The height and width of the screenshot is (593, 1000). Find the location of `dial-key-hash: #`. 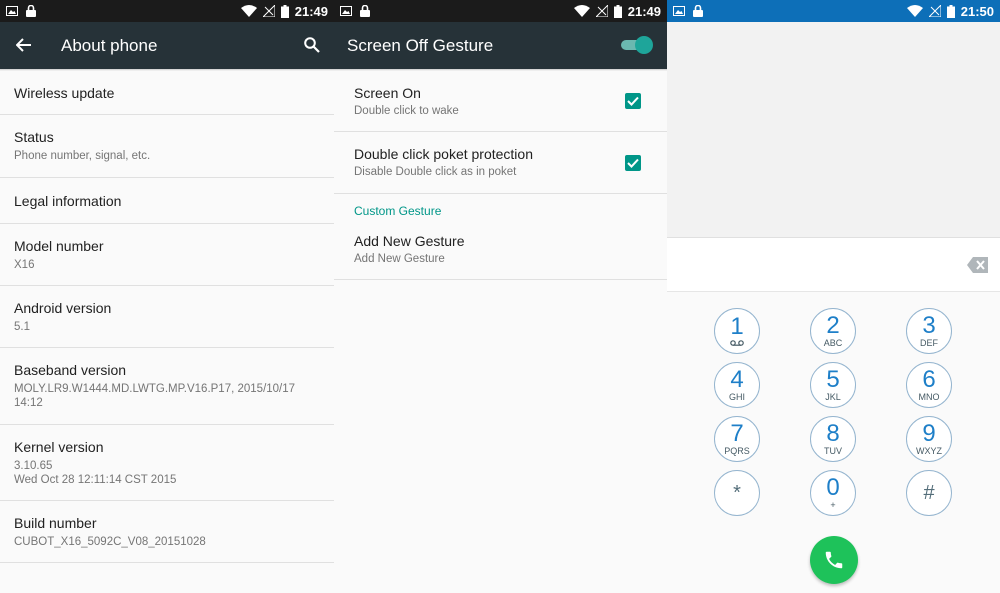

dial-key-hash: # is located at coordinates (929, 493).